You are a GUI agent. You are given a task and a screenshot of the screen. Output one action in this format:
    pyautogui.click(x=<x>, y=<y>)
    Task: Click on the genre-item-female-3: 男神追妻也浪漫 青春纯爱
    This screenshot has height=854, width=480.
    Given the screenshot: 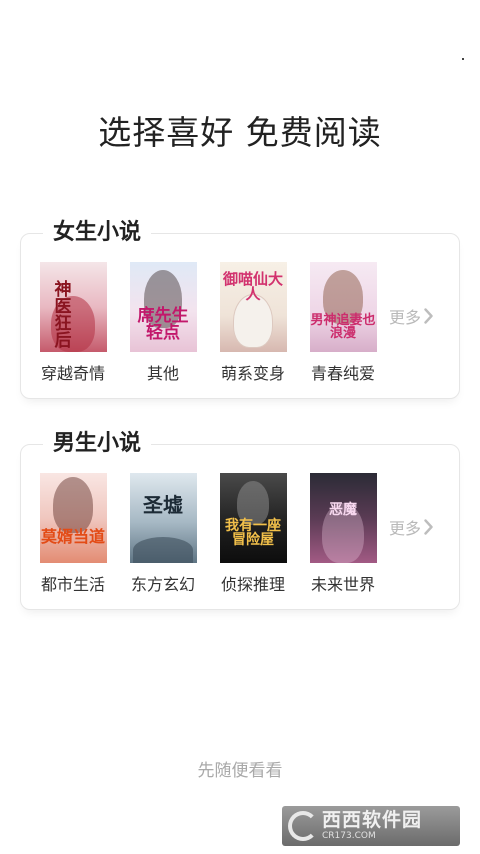 What is the action you would take?
    pyautogui.click(x=343, y=323)
    